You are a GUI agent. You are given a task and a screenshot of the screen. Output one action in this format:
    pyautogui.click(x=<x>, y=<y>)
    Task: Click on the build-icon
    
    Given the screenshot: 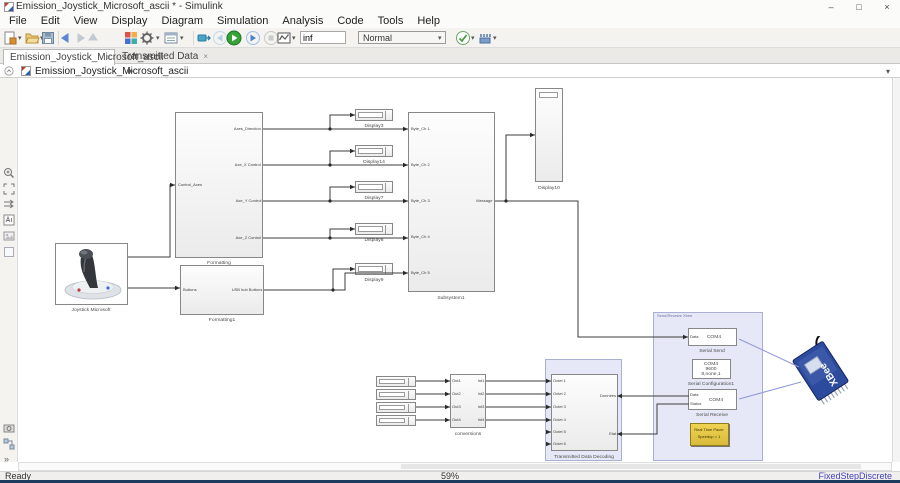 What is the action you would take?
    pyautogui.click(x=485, y=38)
    